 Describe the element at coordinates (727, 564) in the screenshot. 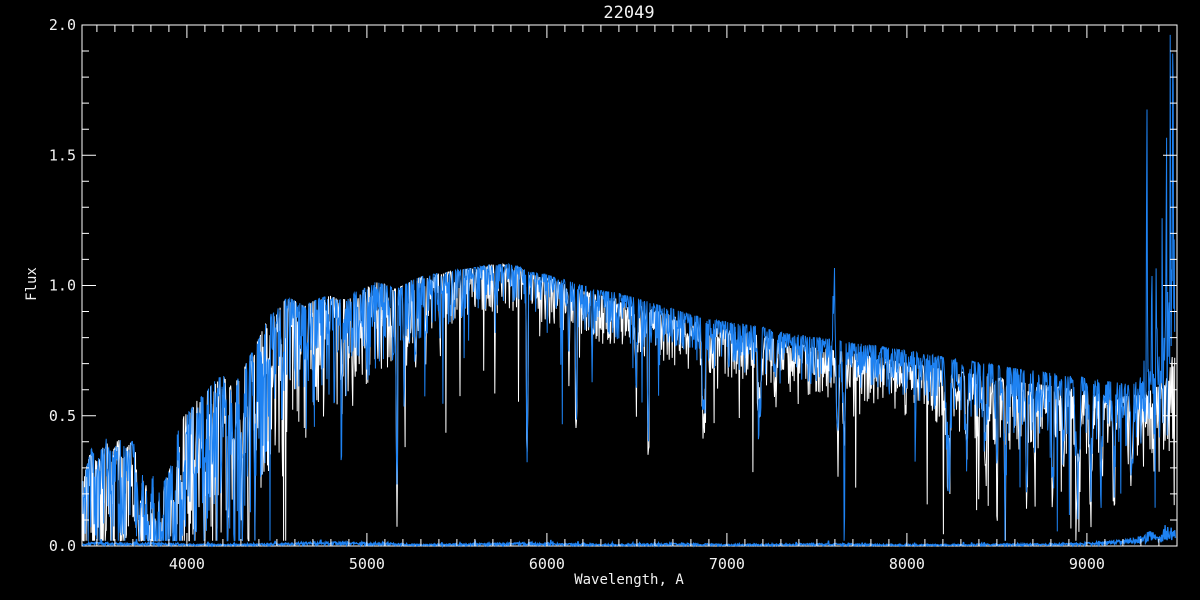

I see `x-tick-label: 7000` at that location.